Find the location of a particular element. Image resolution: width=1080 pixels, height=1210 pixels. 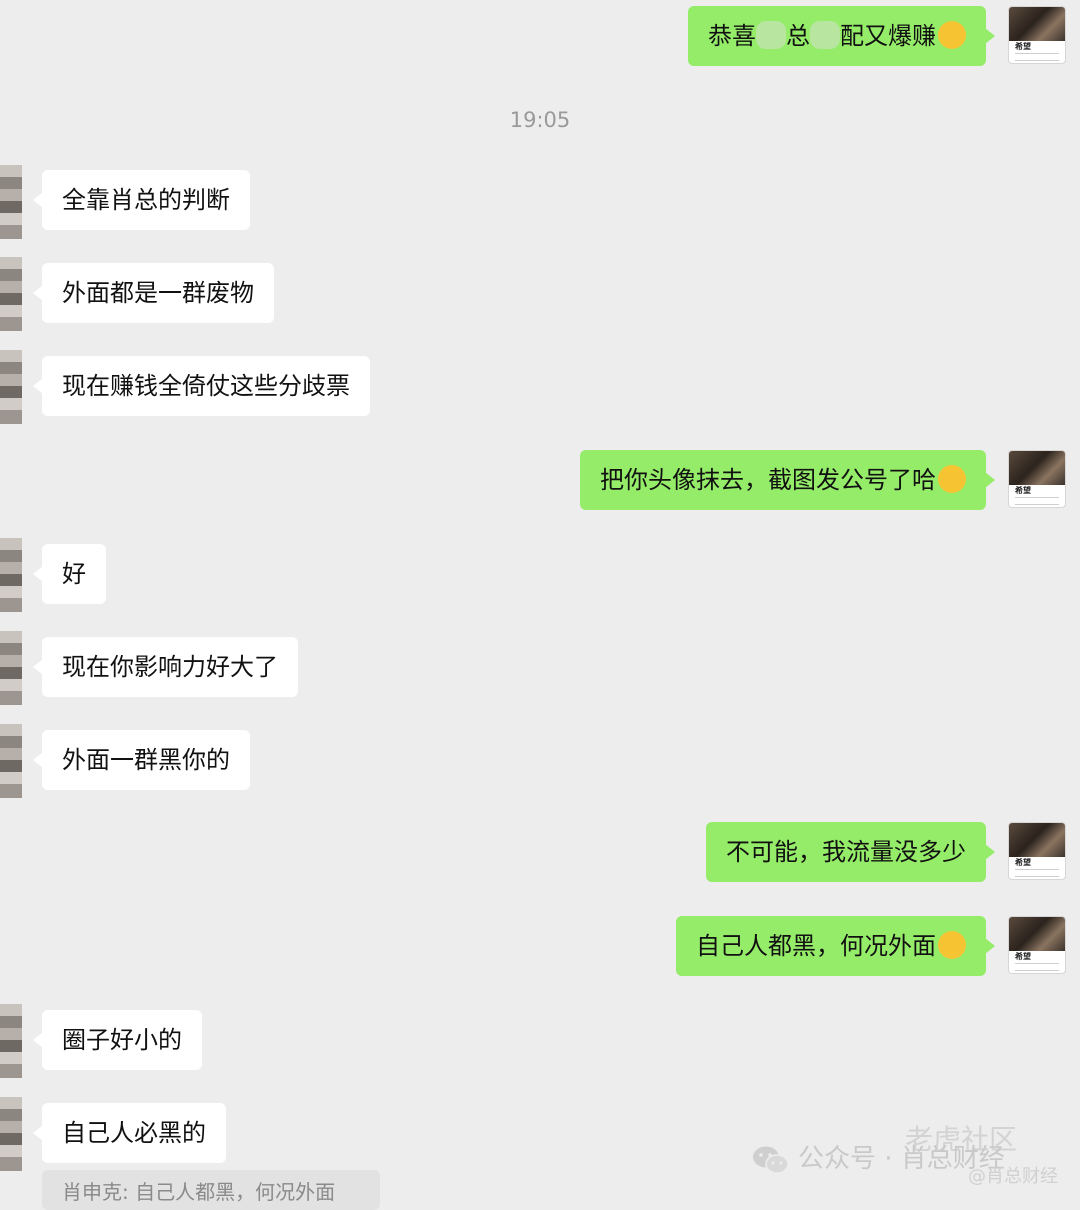

message-bubble: 自己人必黑的 is located at coordinates (129, 1133).